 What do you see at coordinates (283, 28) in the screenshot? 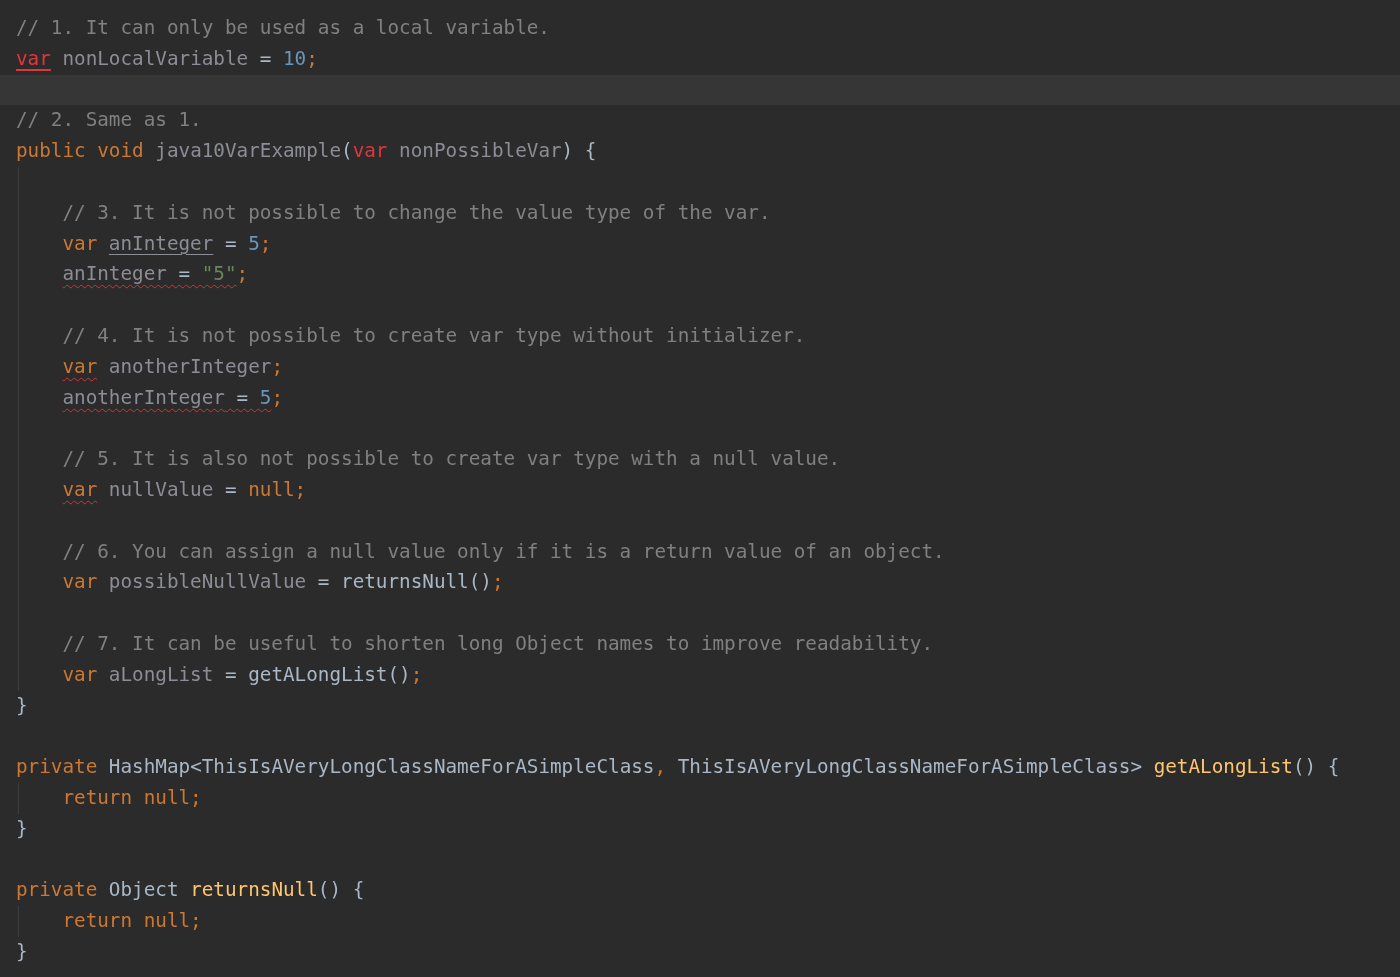
I see `code-line: // 1. It can only be used as a local variable.` at bounding box center [283, 28].